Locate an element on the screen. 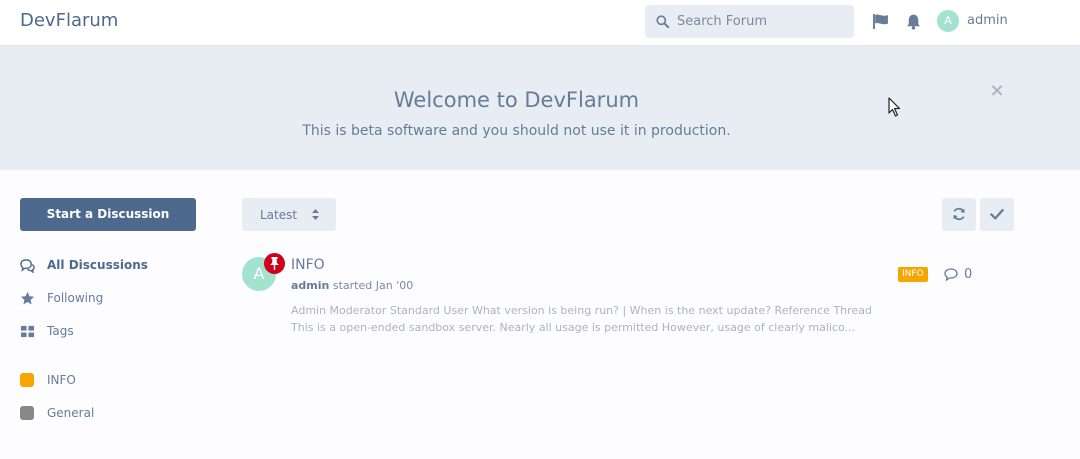 This screenshot has width=1080, height=459. discussion-title: INFO is located at coordinates (308, 265).